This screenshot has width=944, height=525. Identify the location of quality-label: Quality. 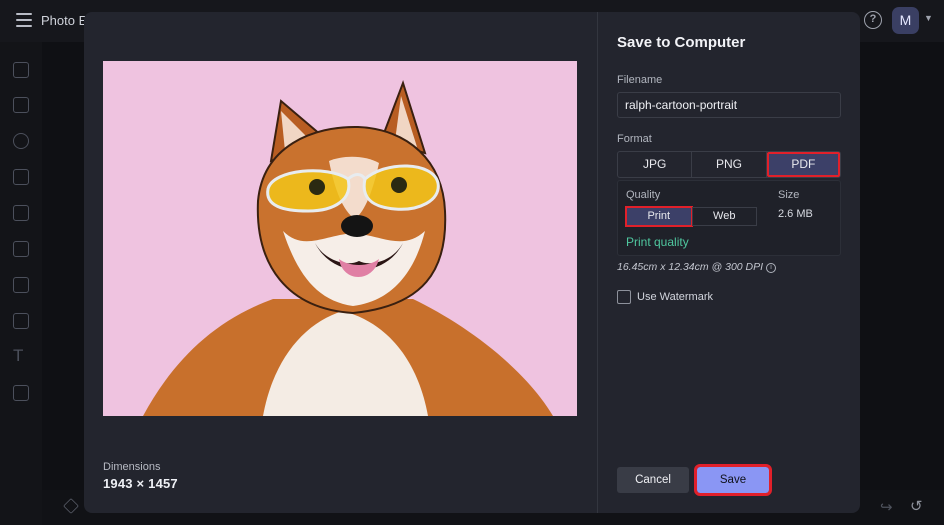
(643, 195).